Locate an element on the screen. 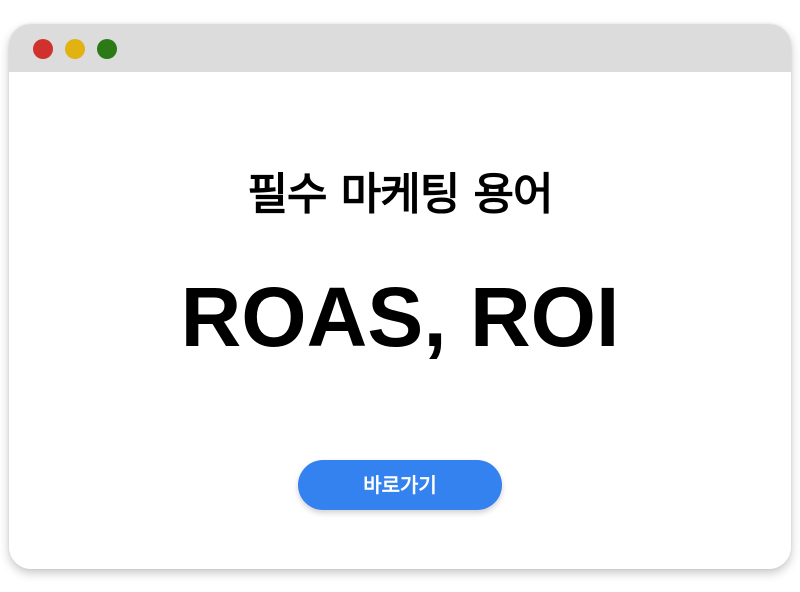  page-subtitle: 필수 마케팅 용어 is located at coordinates (400, 194).